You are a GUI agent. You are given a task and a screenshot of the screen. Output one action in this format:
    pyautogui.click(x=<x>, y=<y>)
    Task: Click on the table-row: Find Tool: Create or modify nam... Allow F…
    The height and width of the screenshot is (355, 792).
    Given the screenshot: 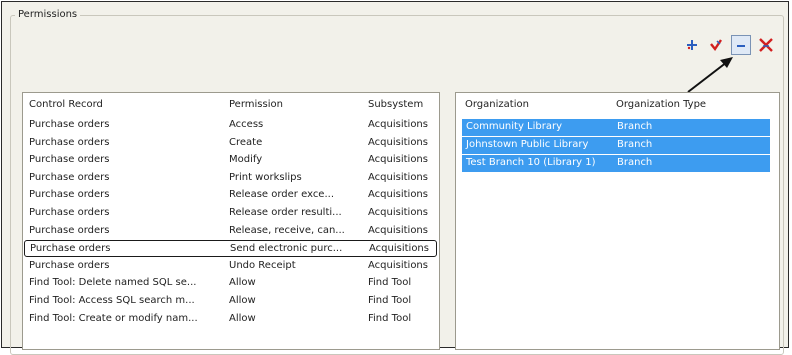 What is the action you would take?
    pyautogui.click(x=231, y=319)
    